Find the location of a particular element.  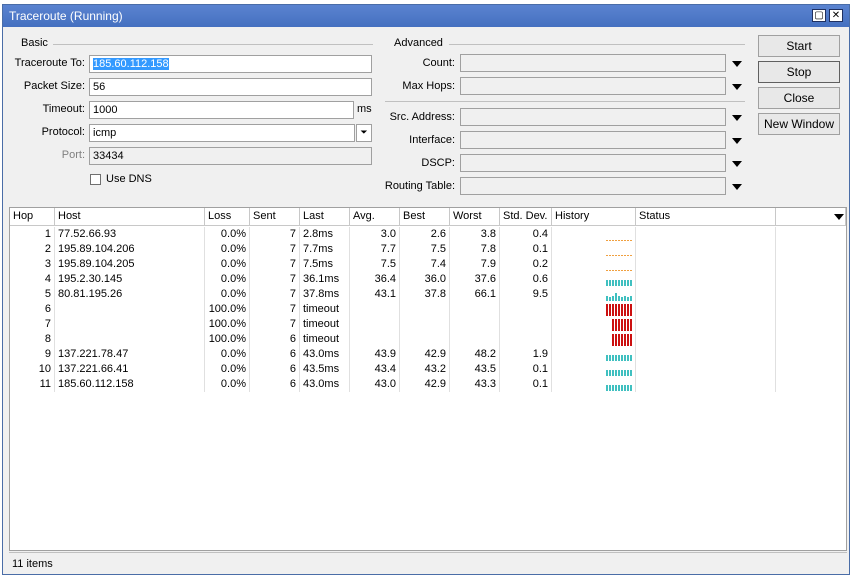

src-address-input is located at coordinates (593, 117).